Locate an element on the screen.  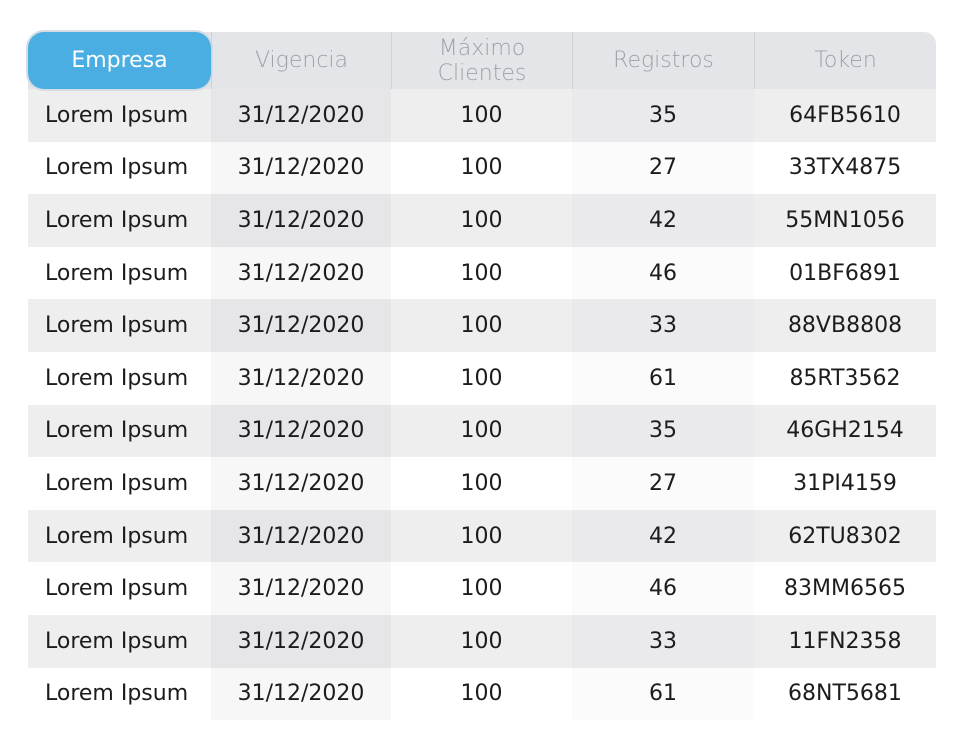
table-row: Lorem Ipsum 31/12/2020 100 46 01BF6891 is located at coordinates (482, 273).